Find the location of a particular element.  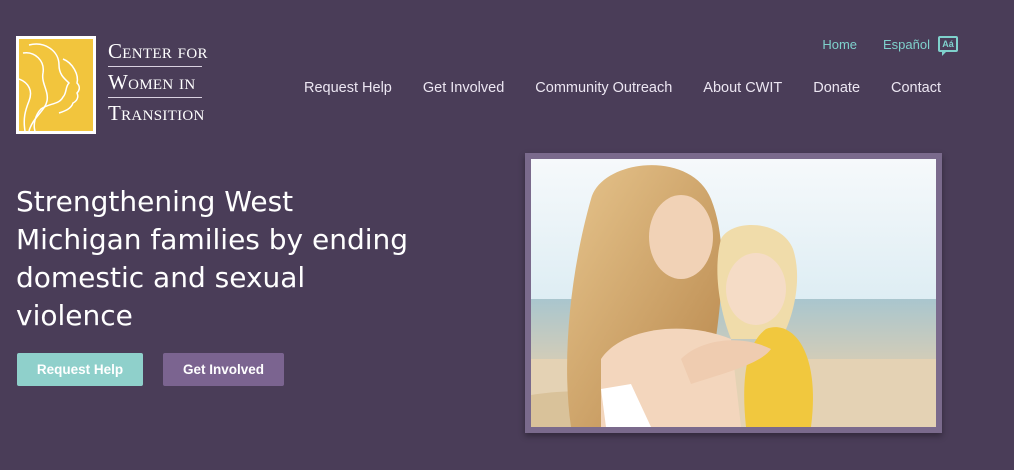

logo-line-1: Center for is located at coordinates (157, 51).